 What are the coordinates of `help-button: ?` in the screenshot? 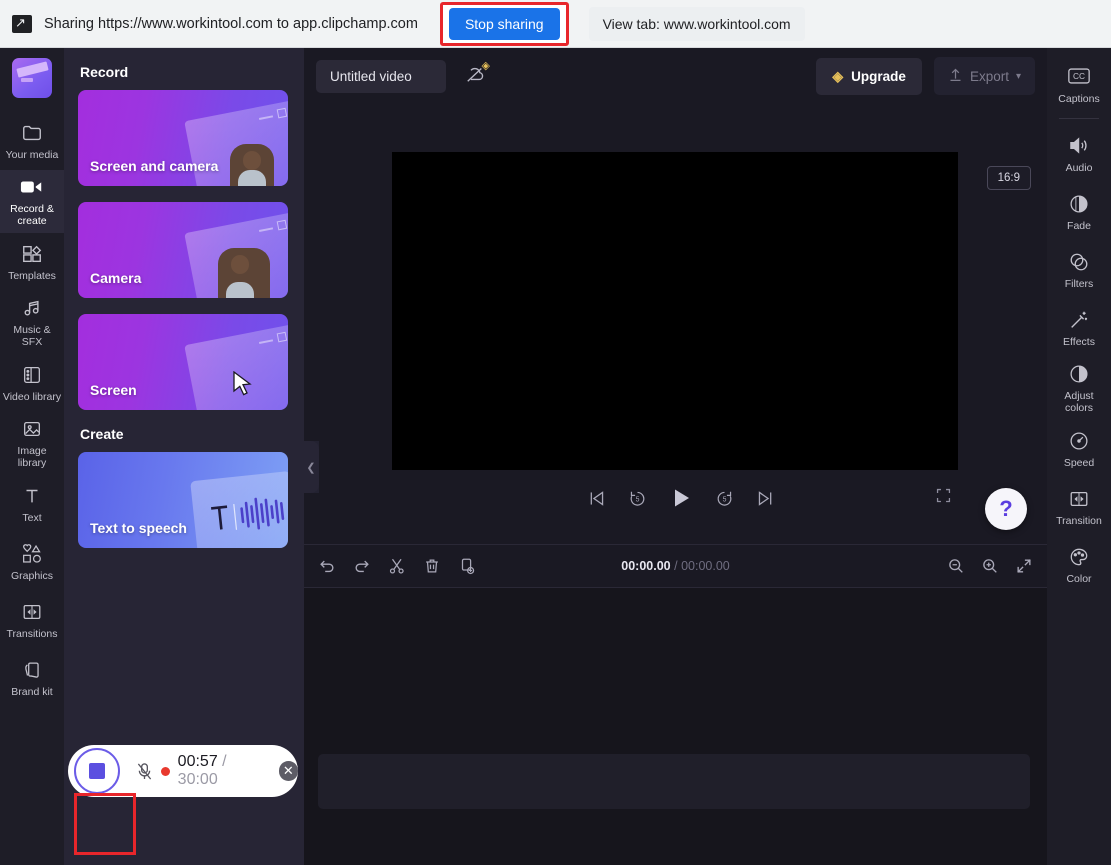 It's located at (1006, 509).